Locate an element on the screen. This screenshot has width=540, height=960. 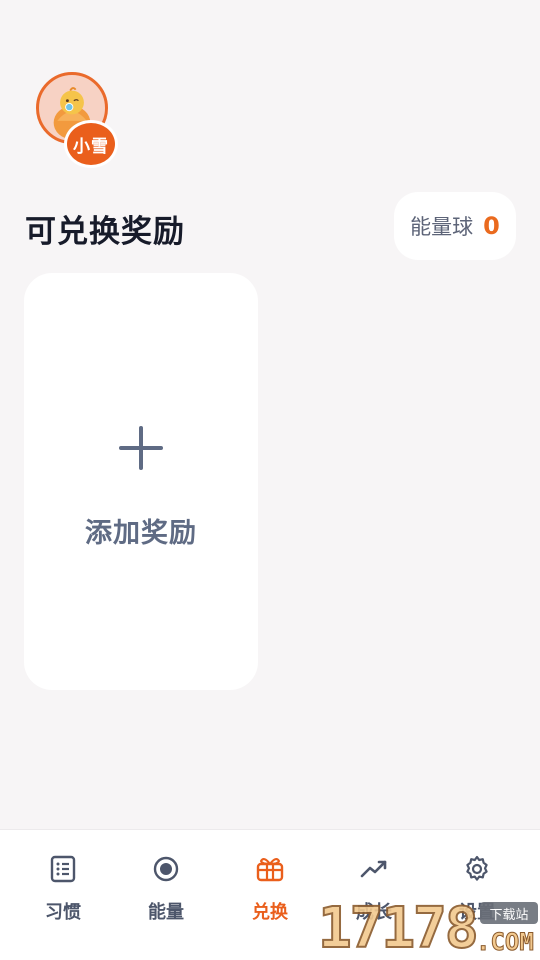
gift-icon is located at coordinates (270, 870).